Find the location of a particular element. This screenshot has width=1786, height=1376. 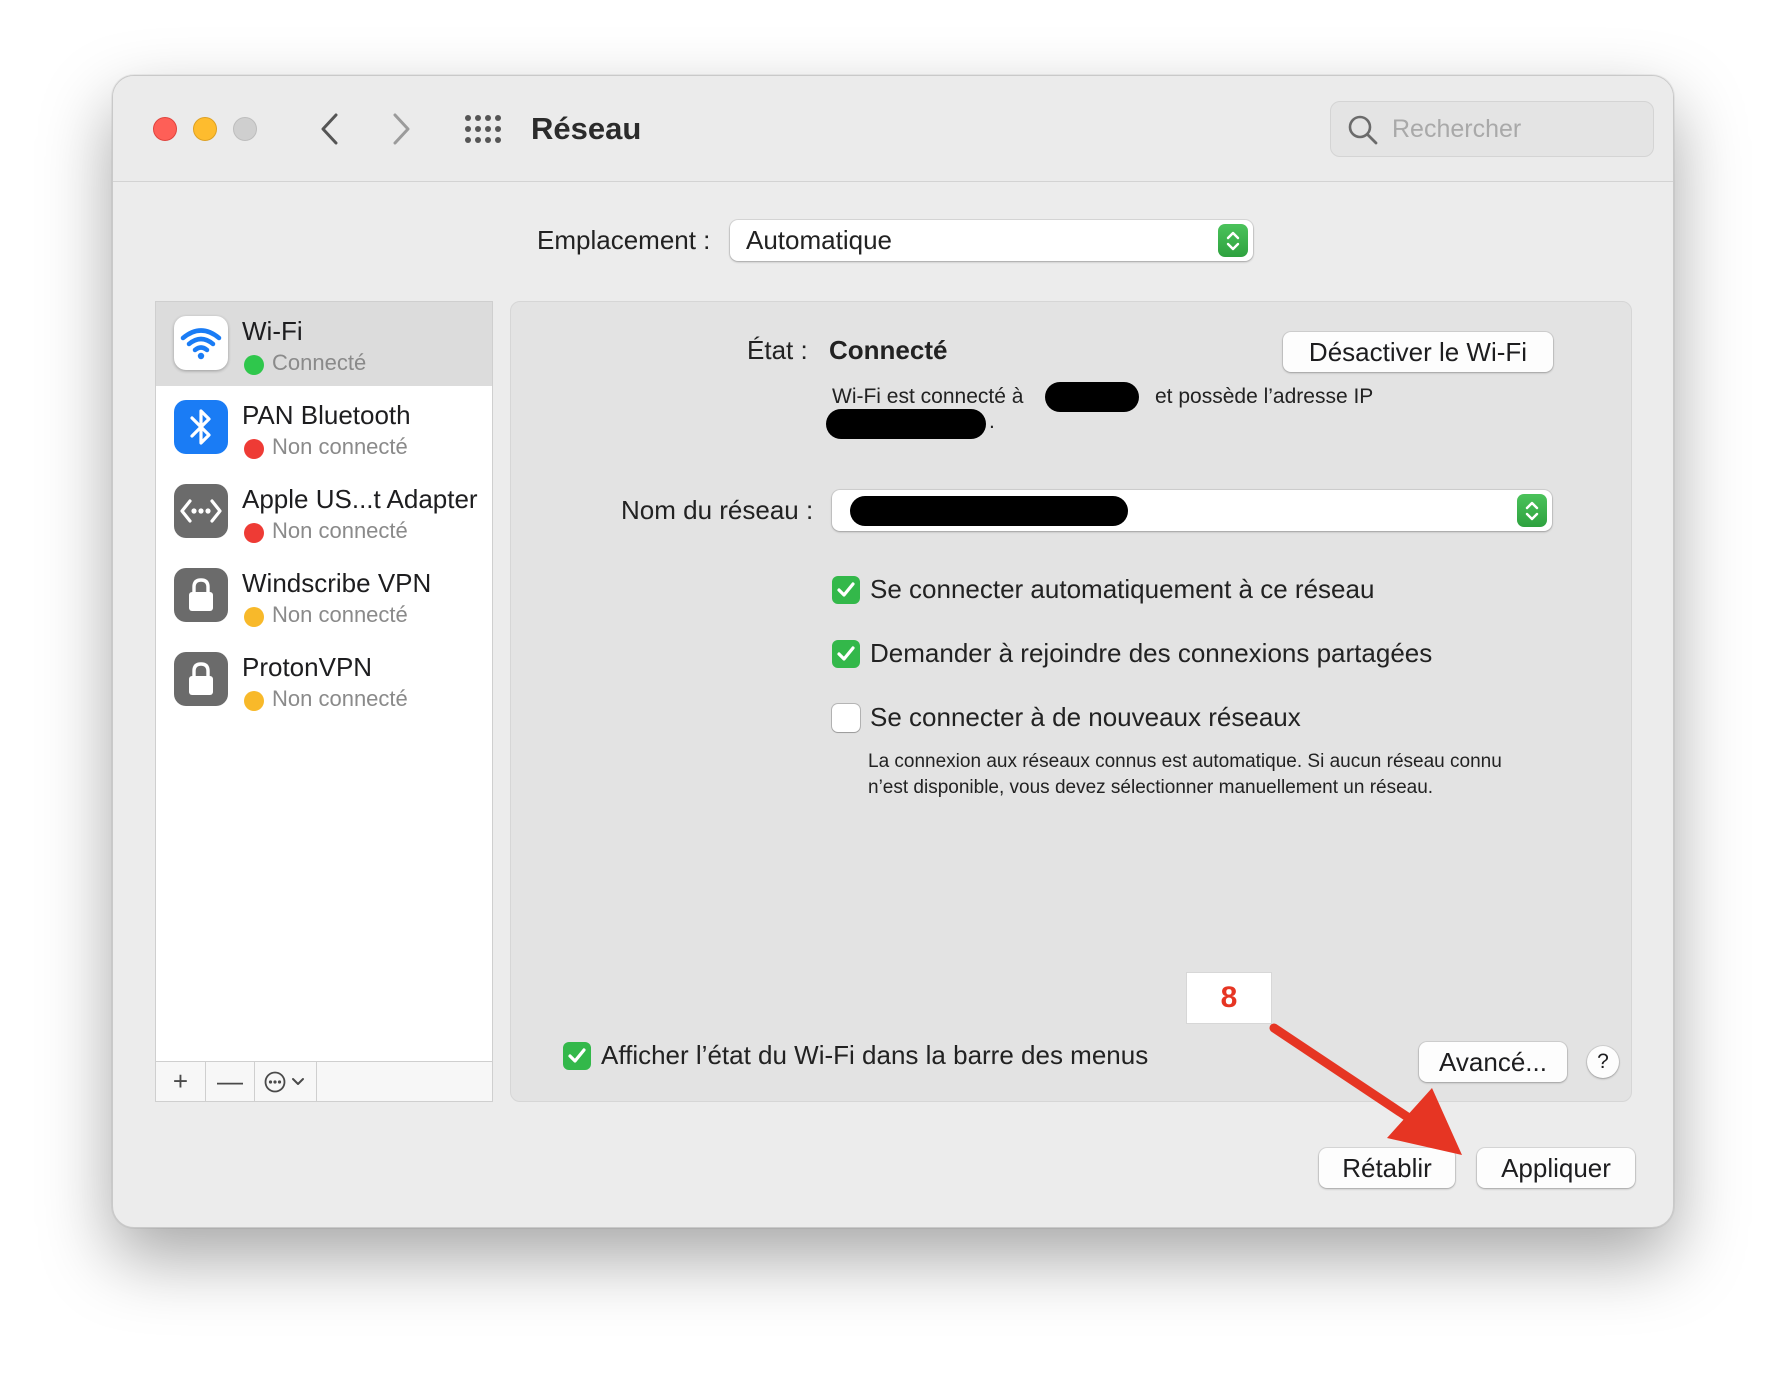

service-item-bluetooth: PAN Bluetooth Non connecté is located at coordinates (324, 428).